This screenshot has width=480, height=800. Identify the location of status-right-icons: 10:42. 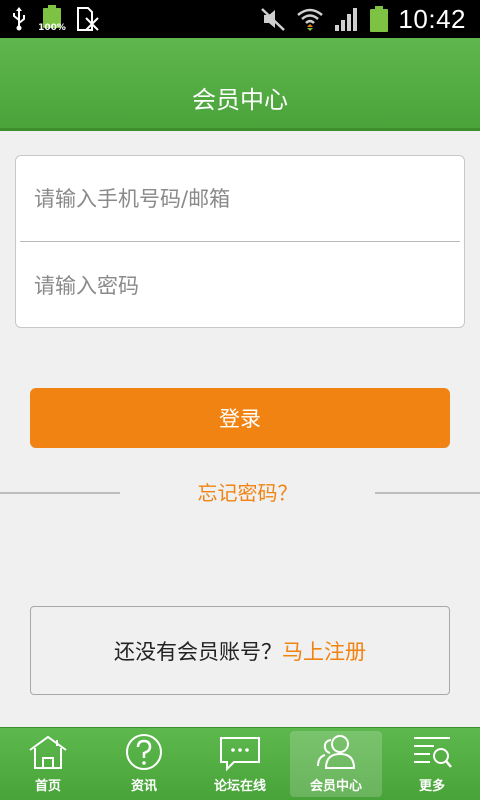
(363, 19).